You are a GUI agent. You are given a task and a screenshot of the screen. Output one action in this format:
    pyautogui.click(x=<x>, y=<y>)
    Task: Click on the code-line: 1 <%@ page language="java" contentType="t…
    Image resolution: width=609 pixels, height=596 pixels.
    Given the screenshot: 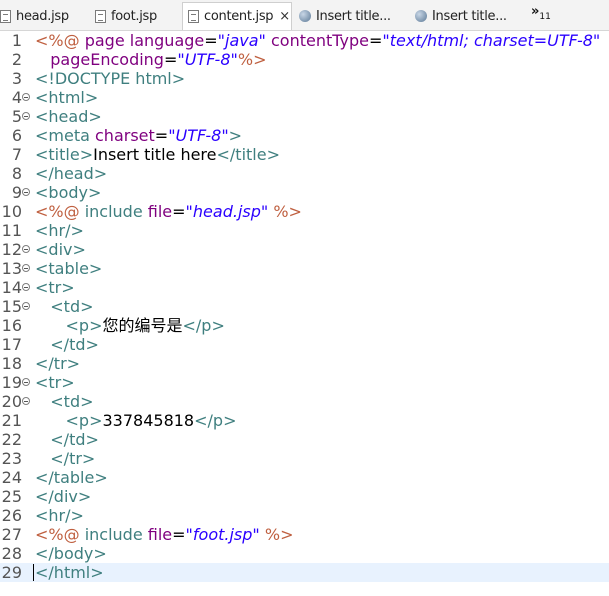 What is the action you would take?
    pyautogui.click(x=304, y=40)
    